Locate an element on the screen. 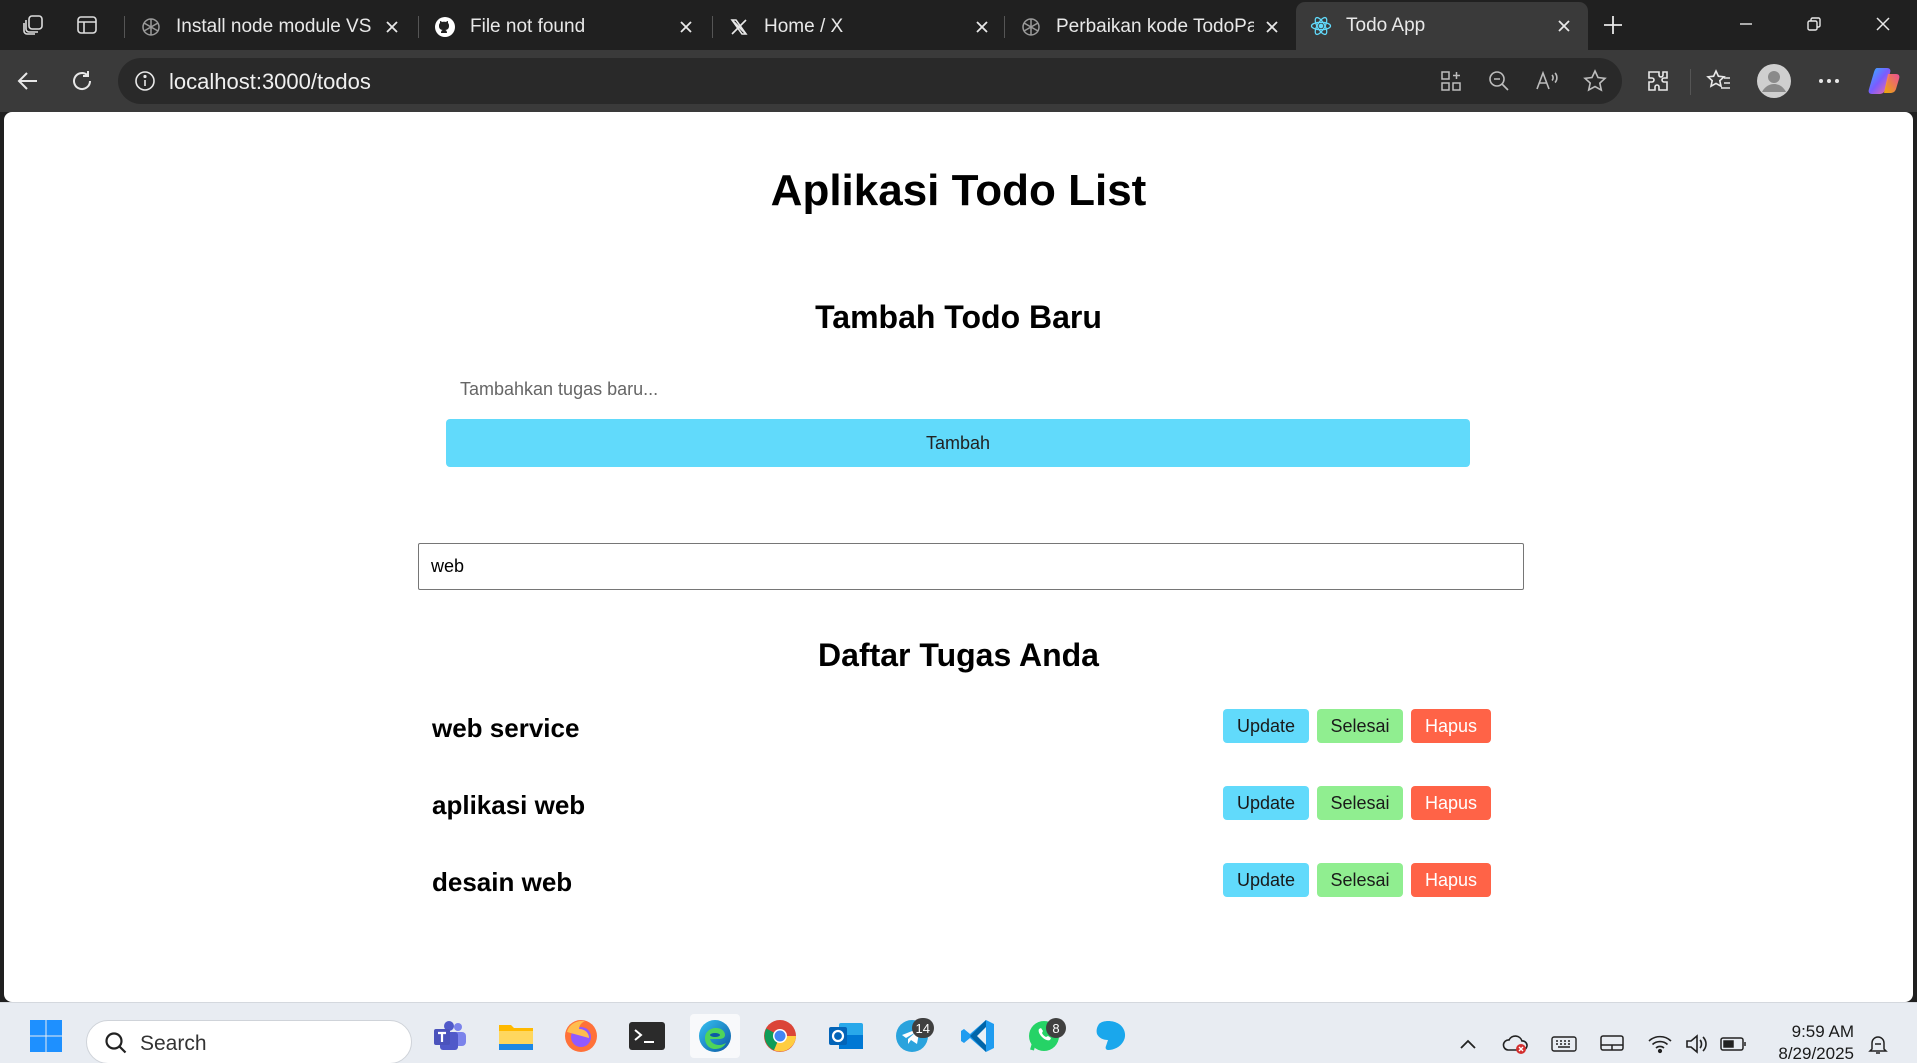 The height and width of the screenshot is (1063, 1917). todo-list-heading: Daftar Tugas Anda is located at coordinates (958, 655).